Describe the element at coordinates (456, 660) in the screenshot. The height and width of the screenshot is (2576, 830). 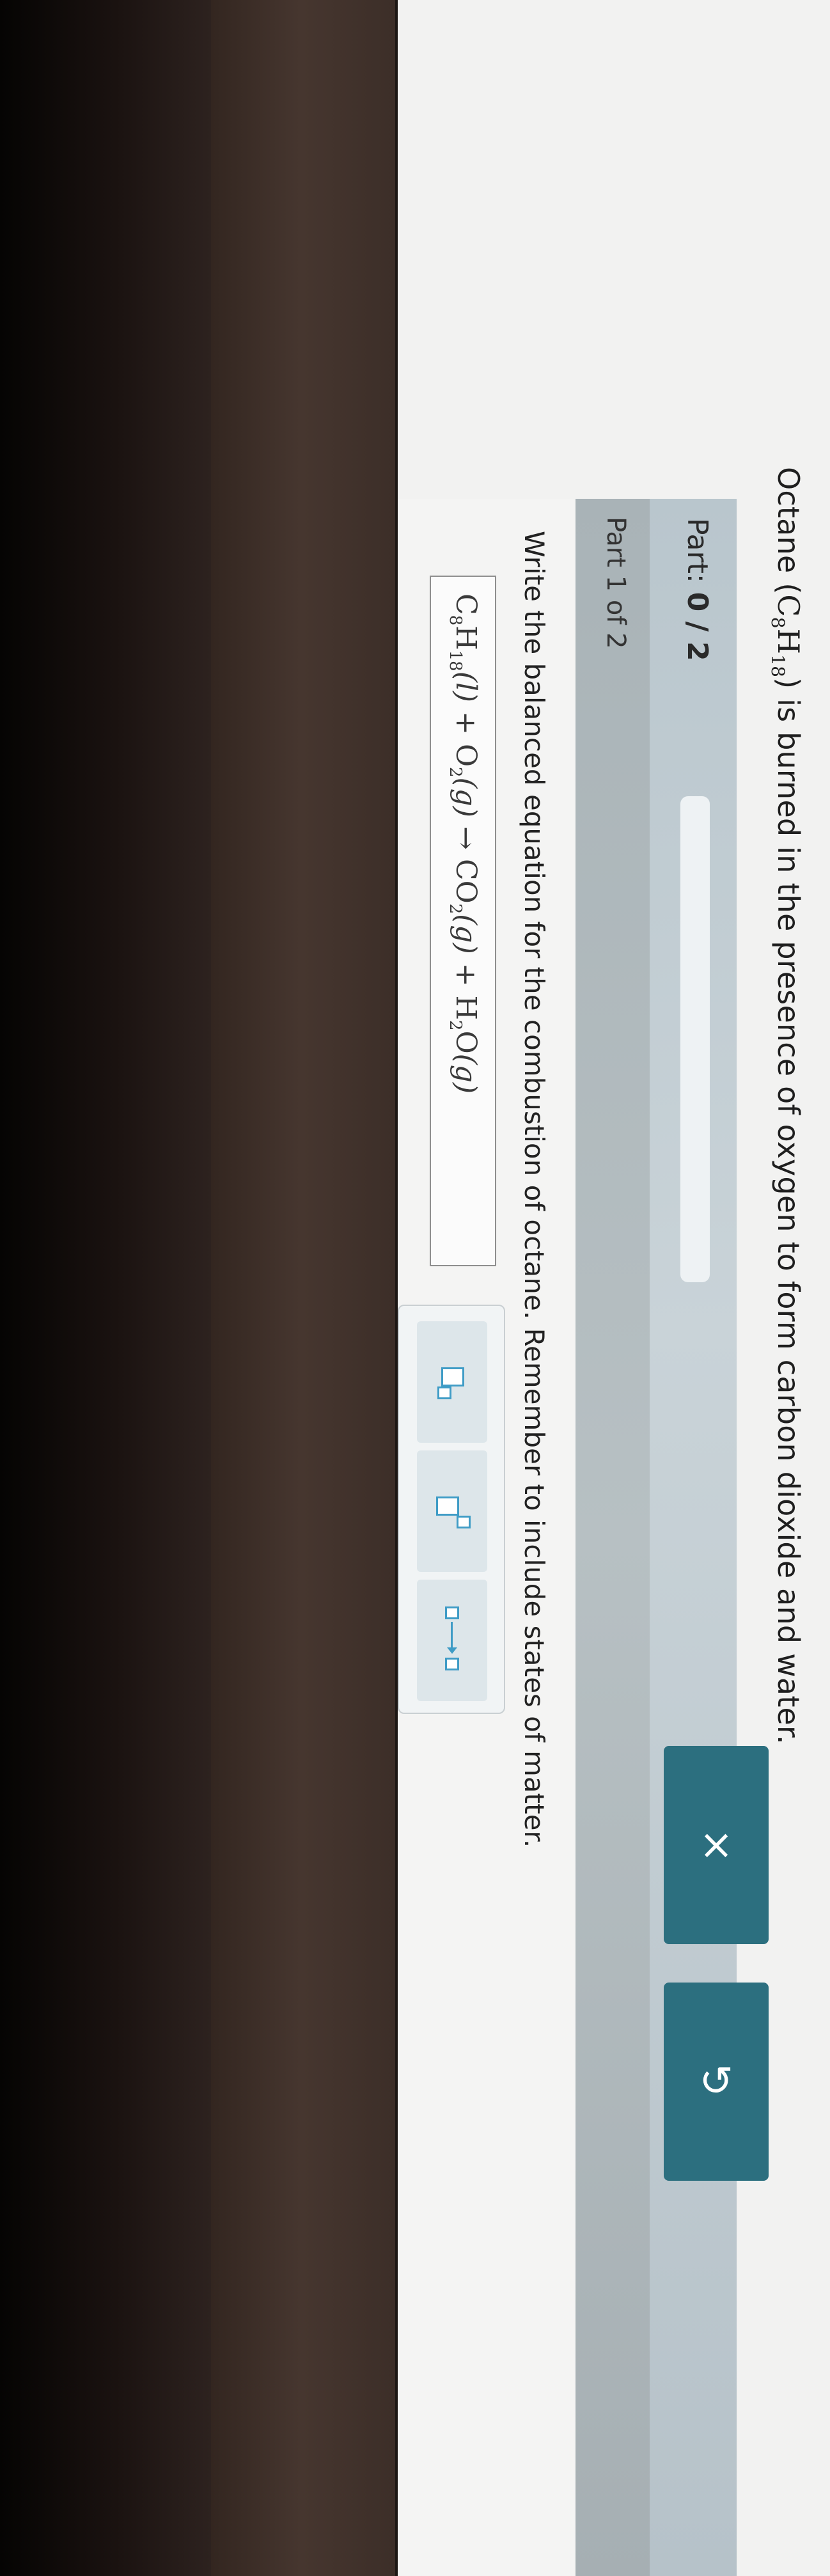
I see `eq-octane-h-sub: 18` at that location.